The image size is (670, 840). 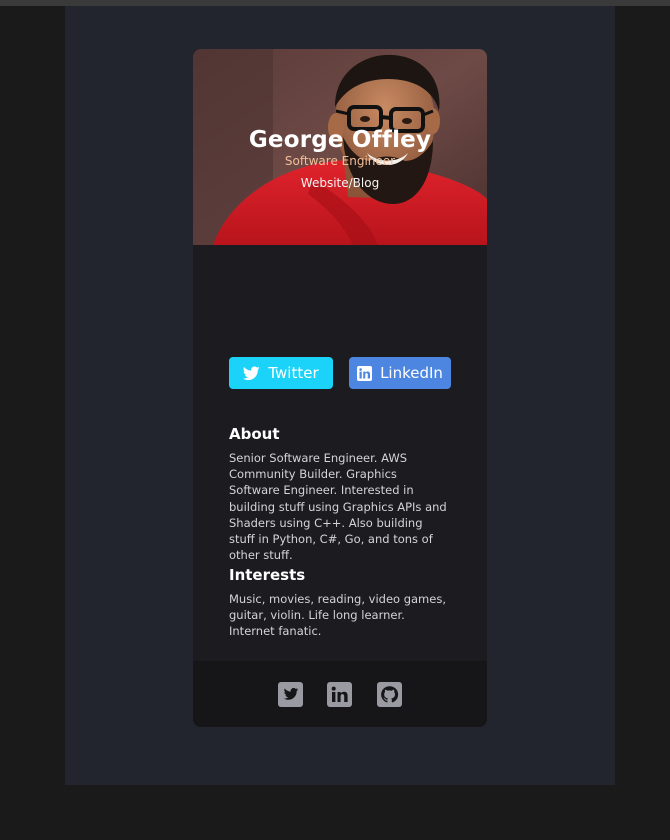 I want to click on linkedin-button: LinkedIn, so click(x=400, y=373).